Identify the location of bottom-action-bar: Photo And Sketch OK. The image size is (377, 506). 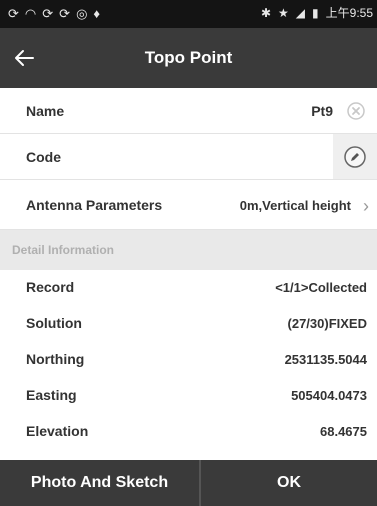
(188, 483).